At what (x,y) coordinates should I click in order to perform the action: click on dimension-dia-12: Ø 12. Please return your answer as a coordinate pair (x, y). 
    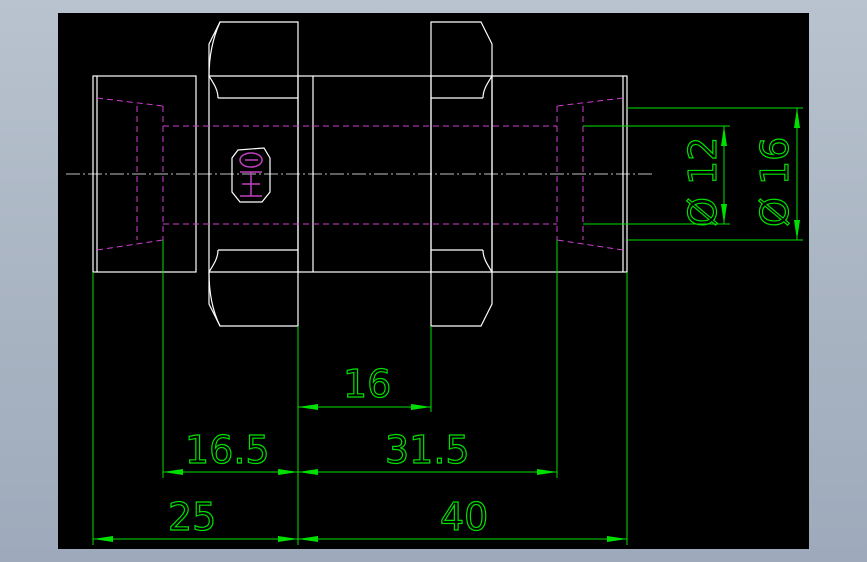
    Looking at the image, I should click on (703, 177).